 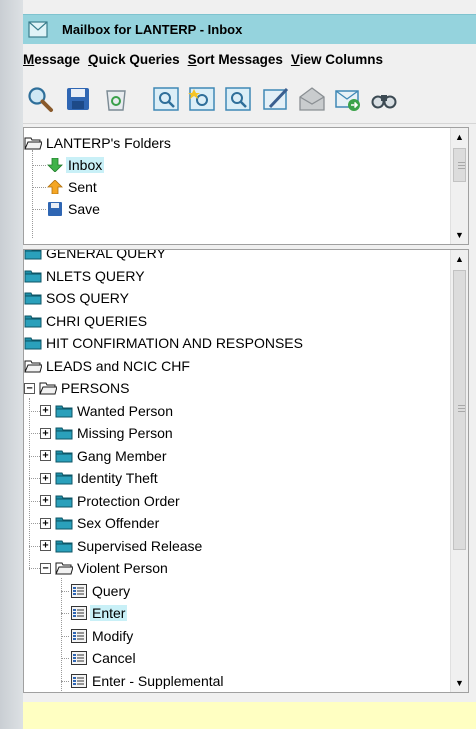 I want to click on open-mail-icon, so click(x=312, y=99).